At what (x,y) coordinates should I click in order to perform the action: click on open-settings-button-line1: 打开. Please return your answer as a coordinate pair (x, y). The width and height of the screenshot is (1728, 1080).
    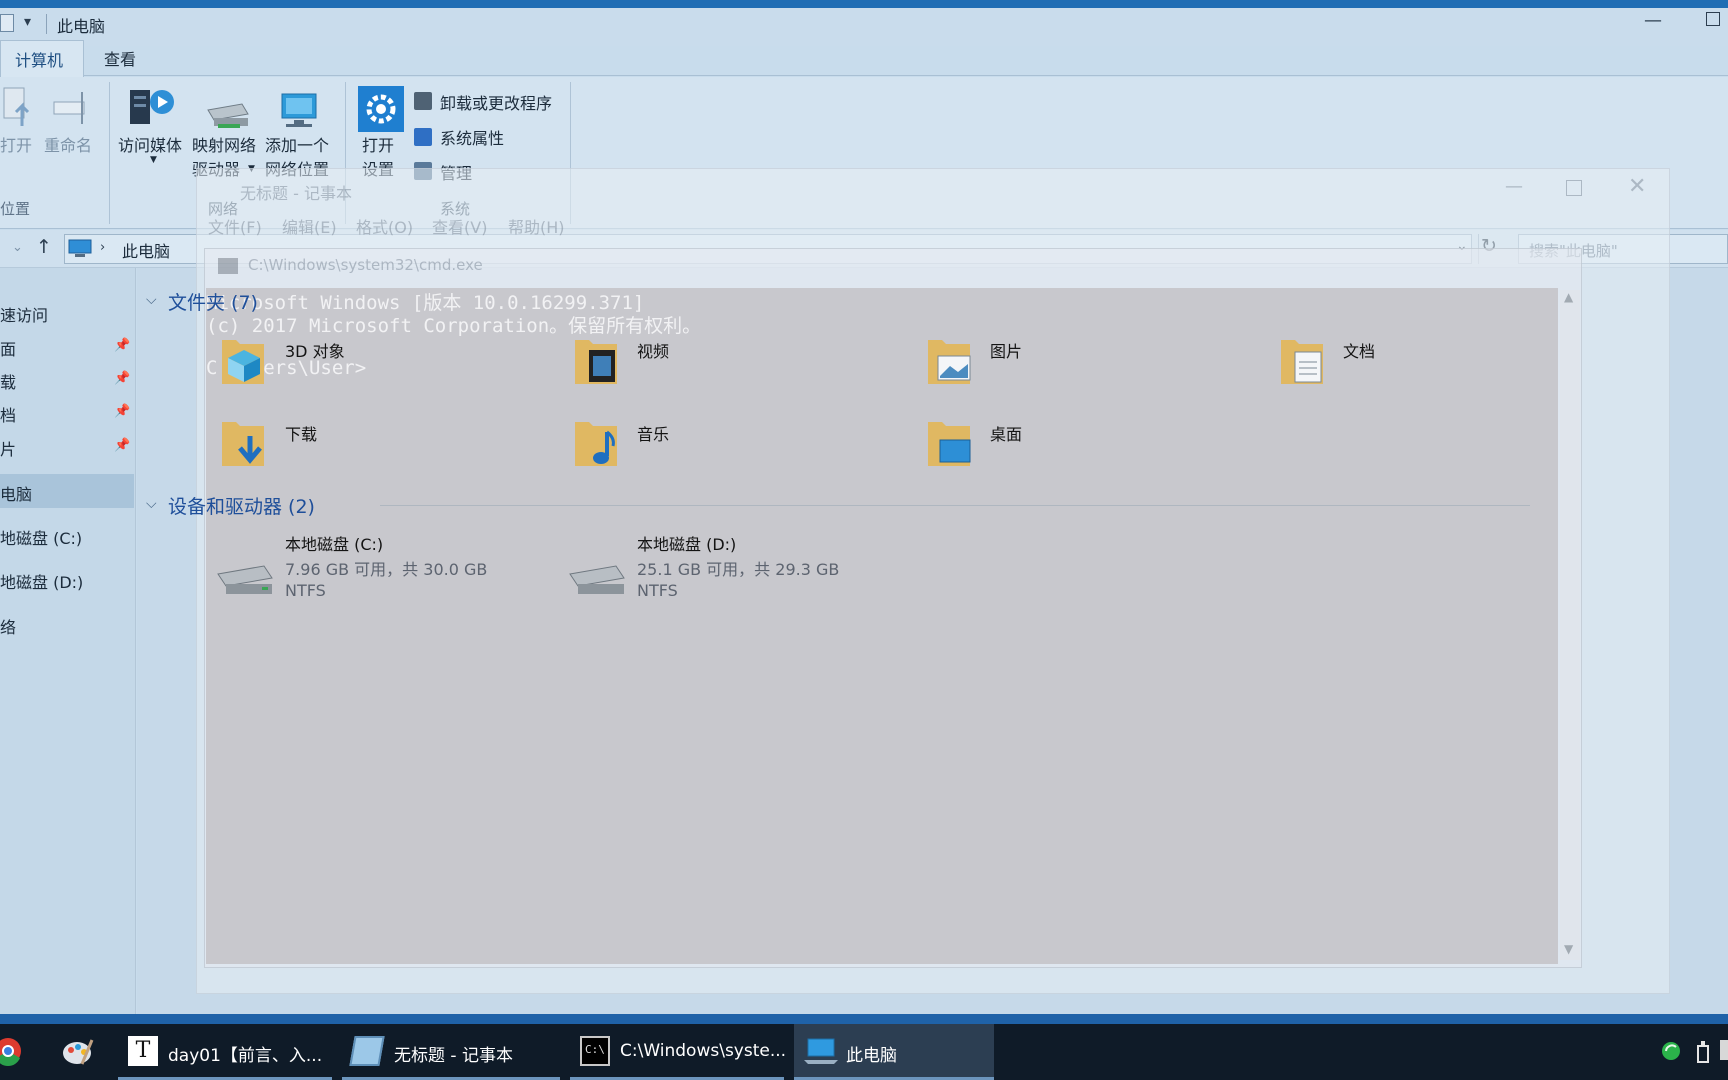
    Looking at the image, I should click on (378, 145).